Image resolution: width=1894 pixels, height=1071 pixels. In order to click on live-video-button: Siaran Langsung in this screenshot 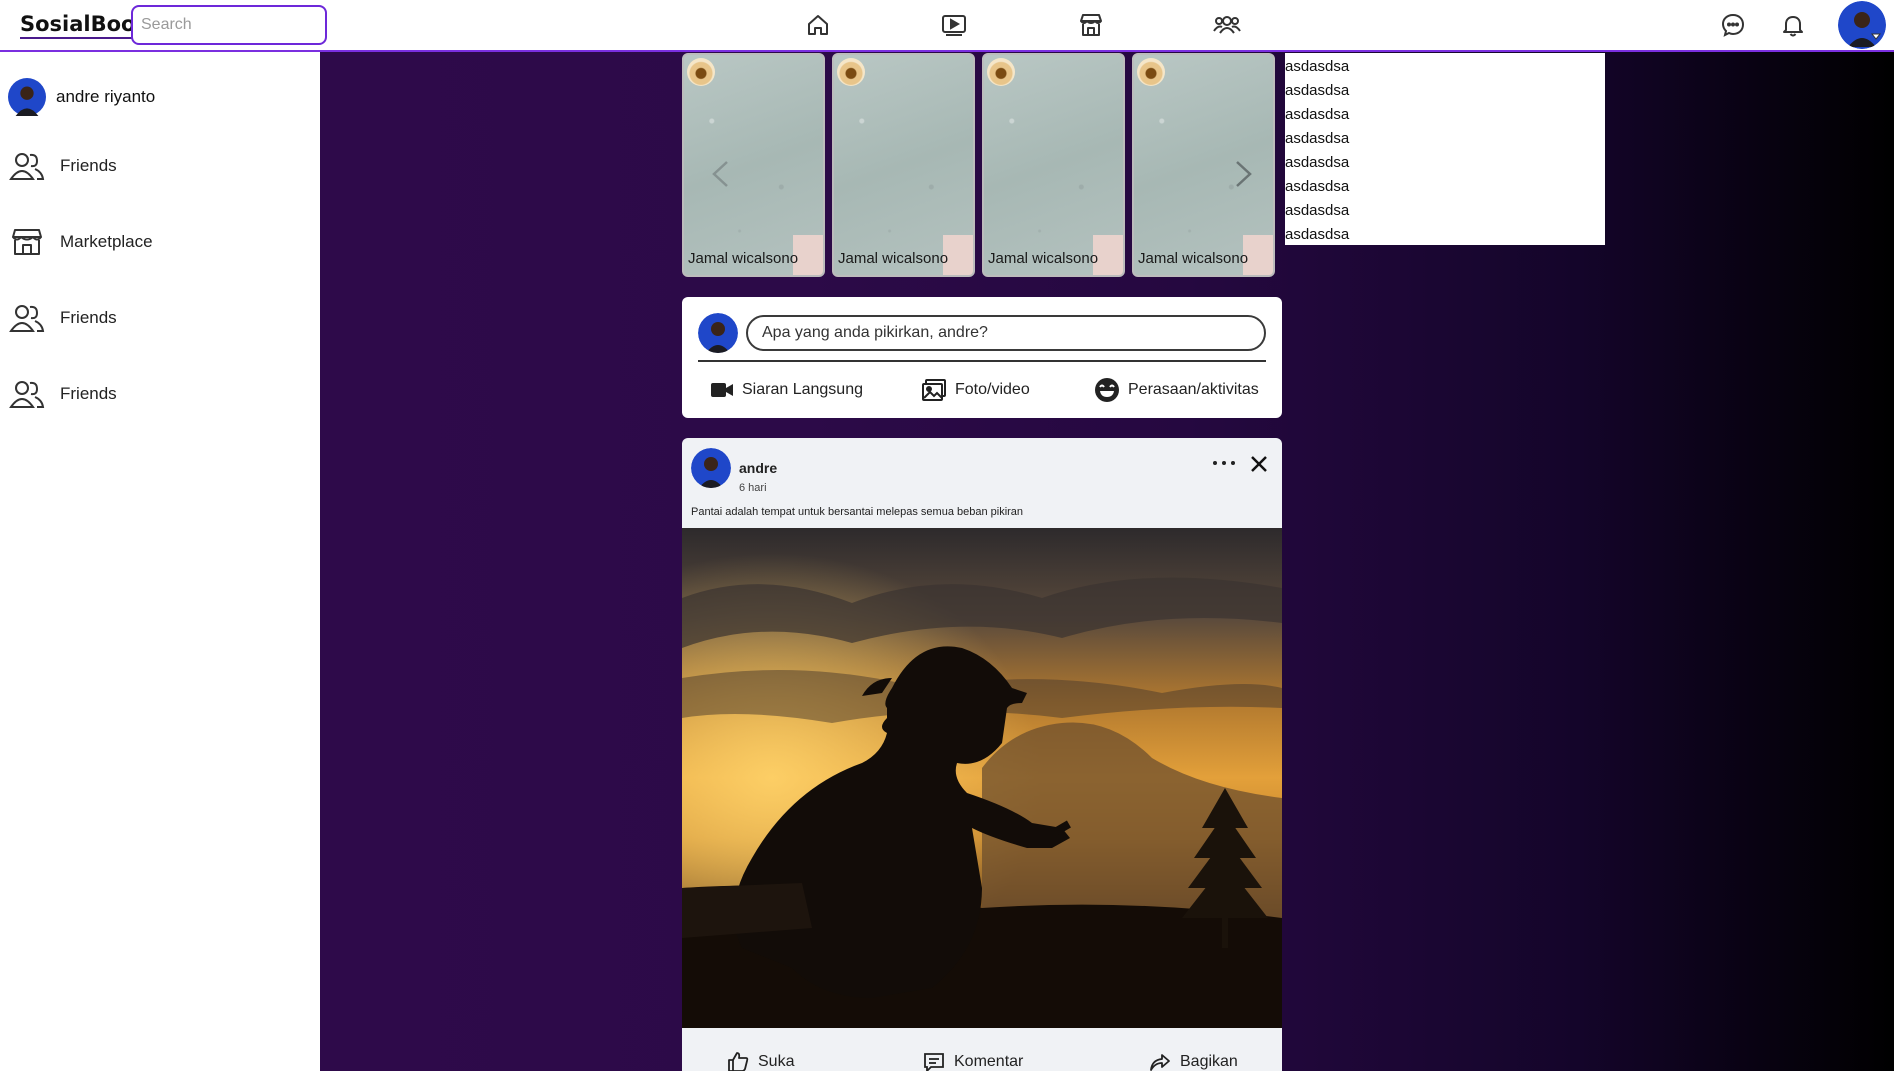, I will do `click(786, 390)`.